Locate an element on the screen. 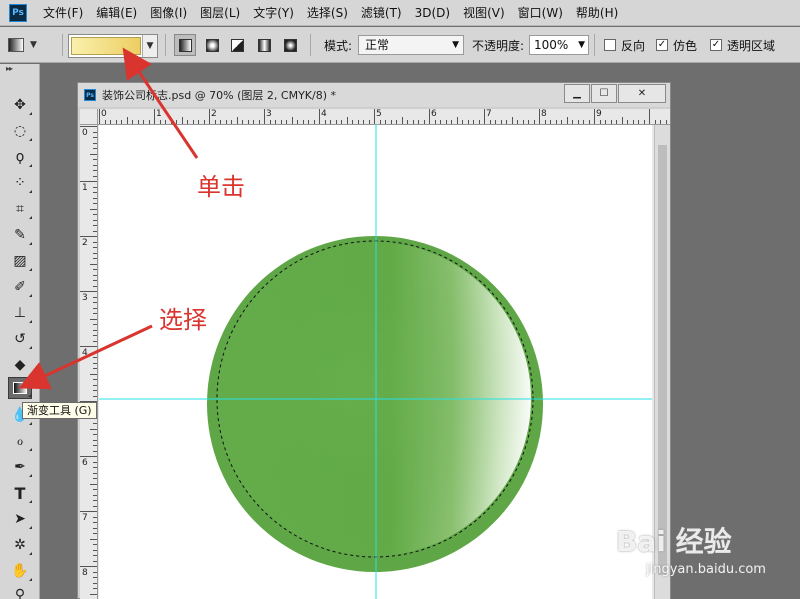 Image resolution: width=800 pixels, height=599 pixels. watermark-brand: Bai 经验 is located at coordinates (674, 541).